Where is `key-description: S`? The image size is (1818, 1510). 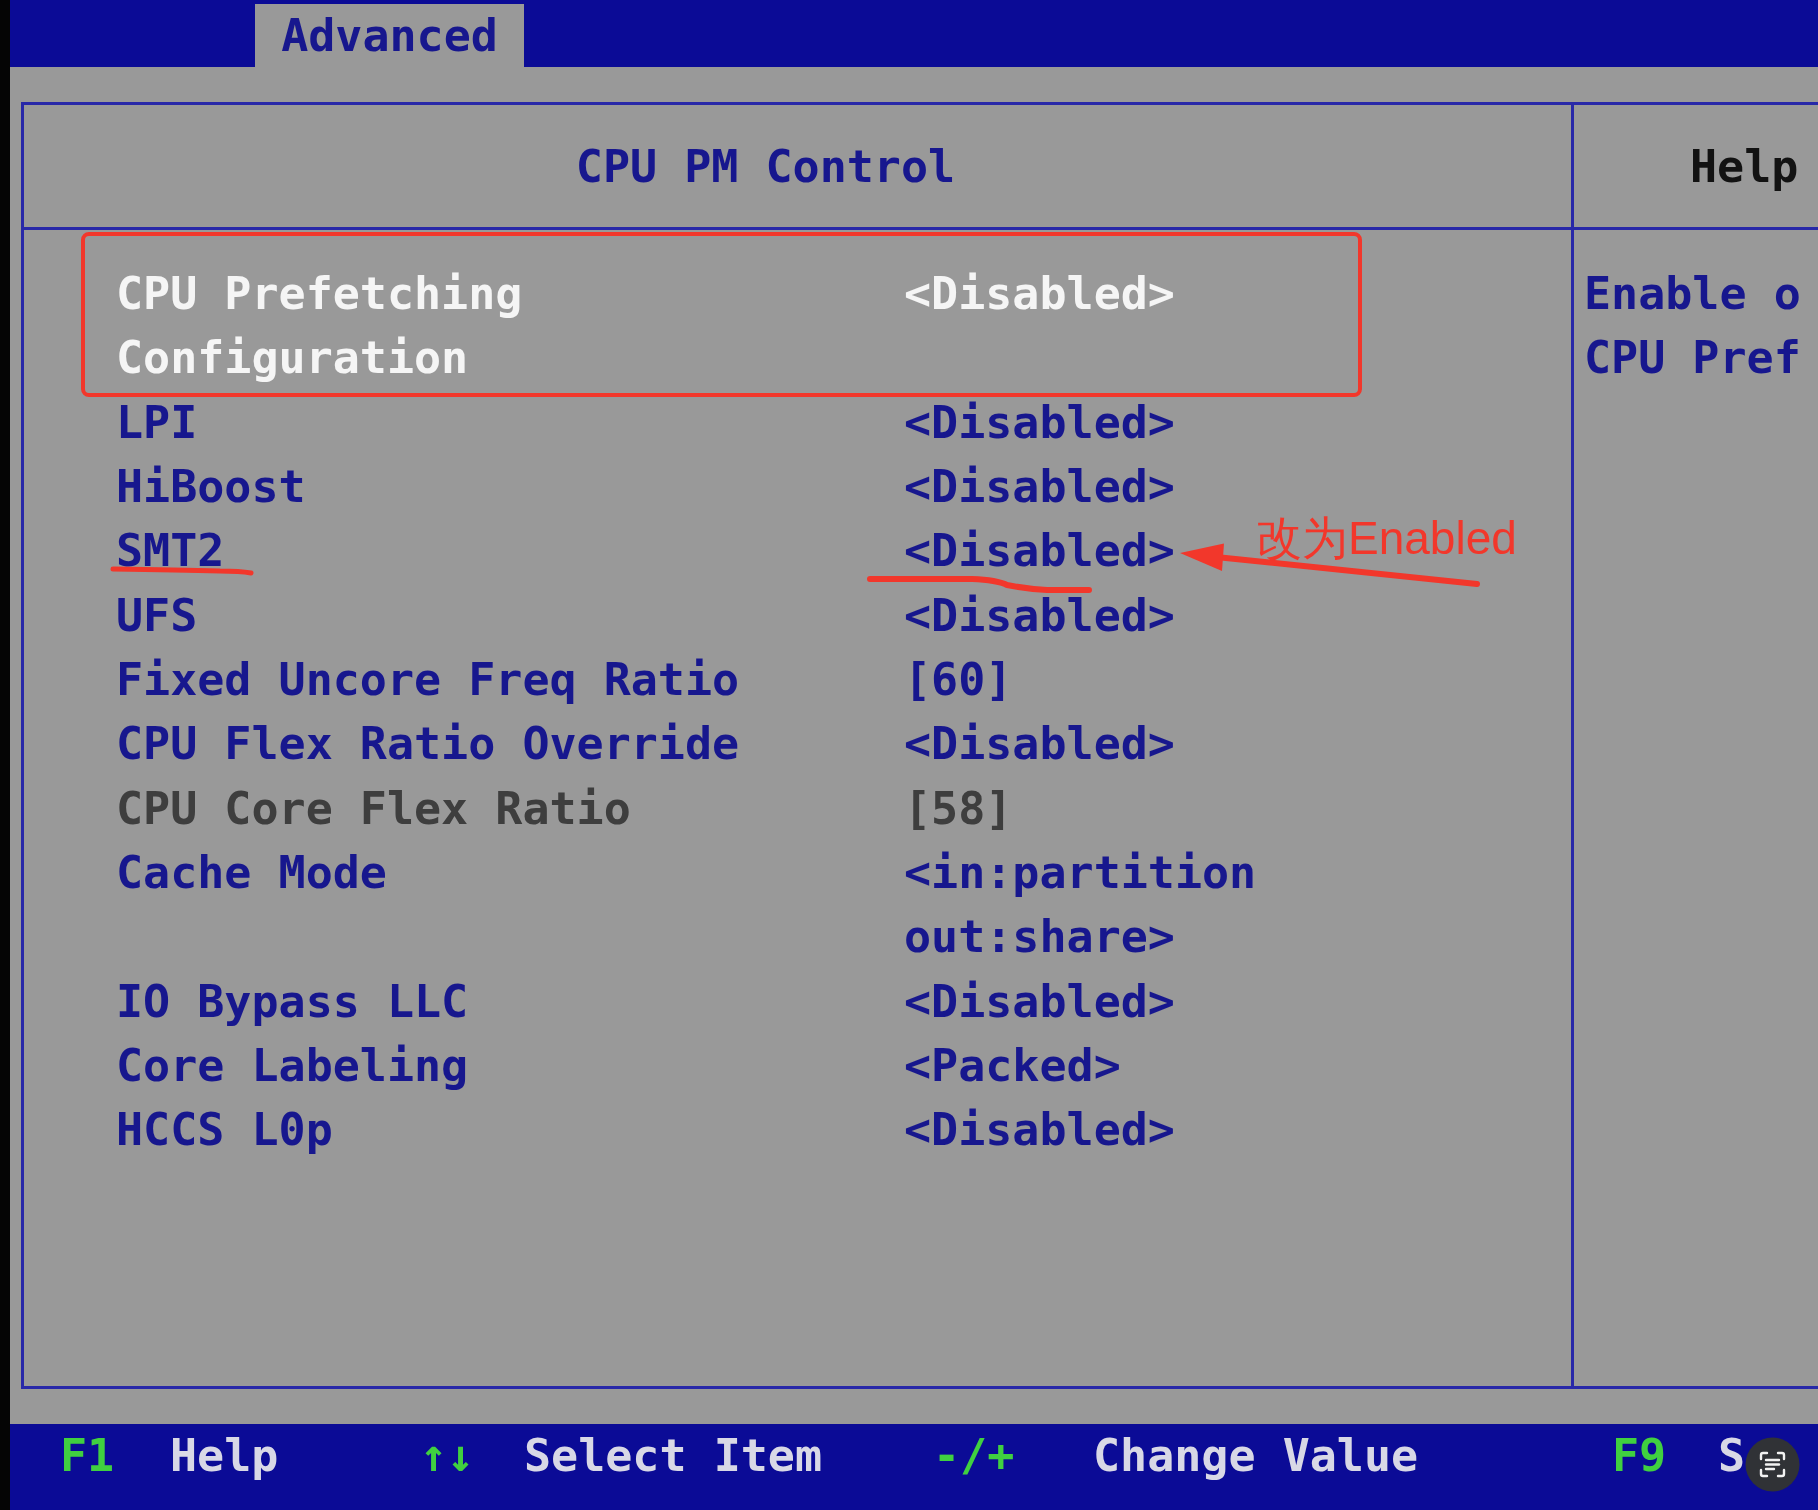 key-description: S is located at coordinates (1732, 1456).